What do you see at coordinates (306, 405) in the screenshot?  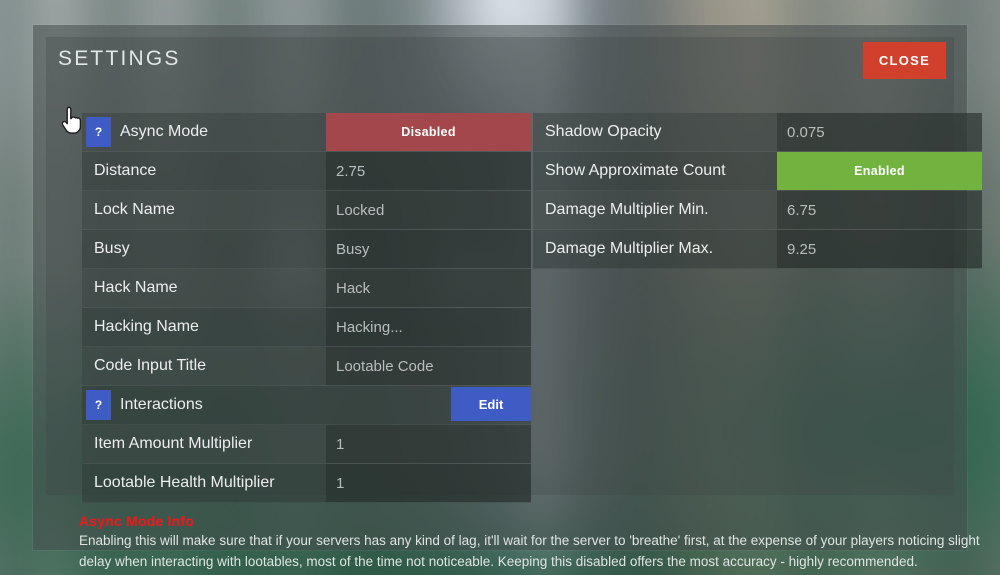 I see `settings-row: ? Interactions Edit` at bounding box center [306, 405].